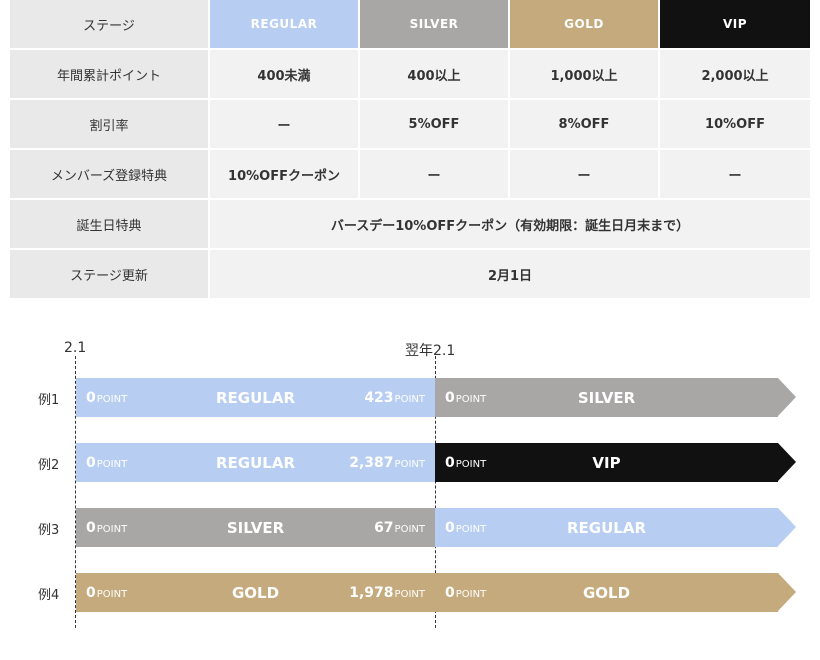  What do you see at coordinates (49, 530) in the screenshot?
I see `example-label: 例3` at bounding box center [49, 530].